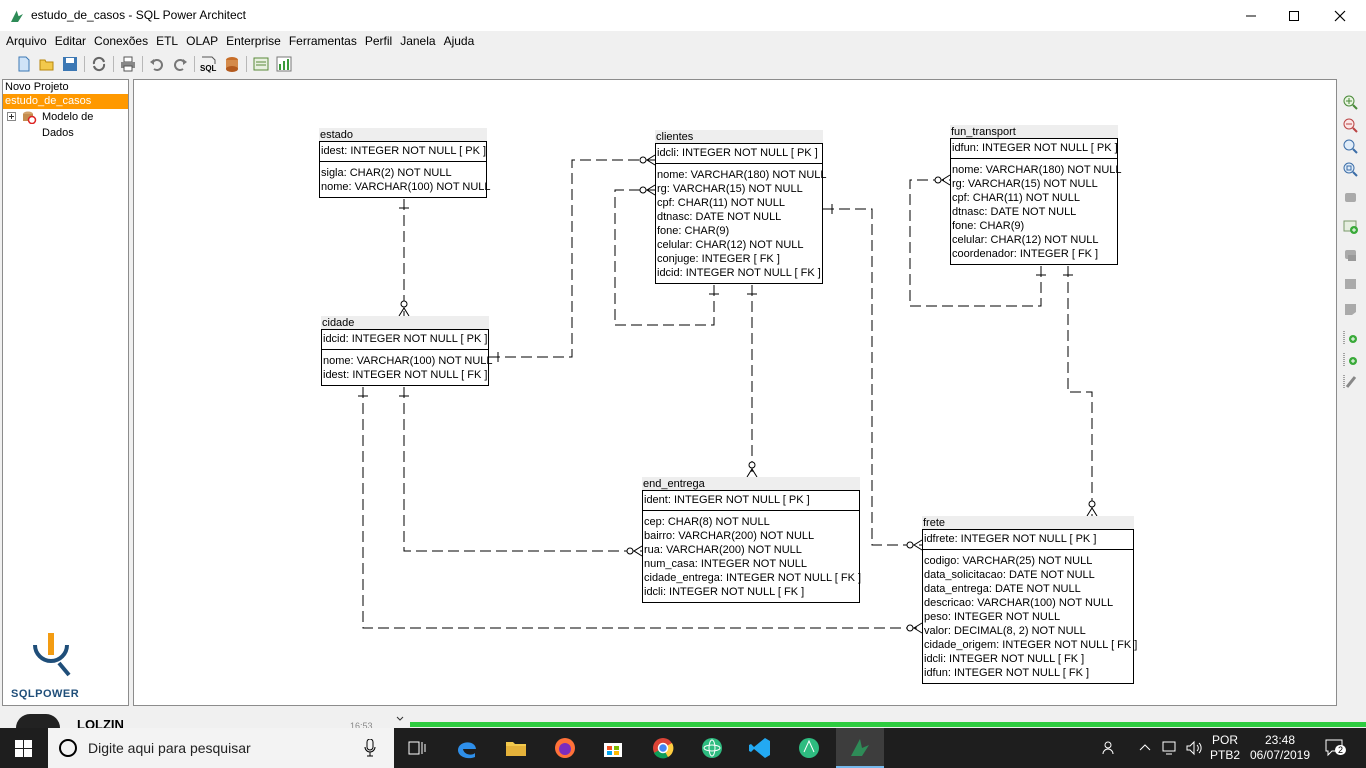  I want to click on maximize-button, so click(1294, 15).